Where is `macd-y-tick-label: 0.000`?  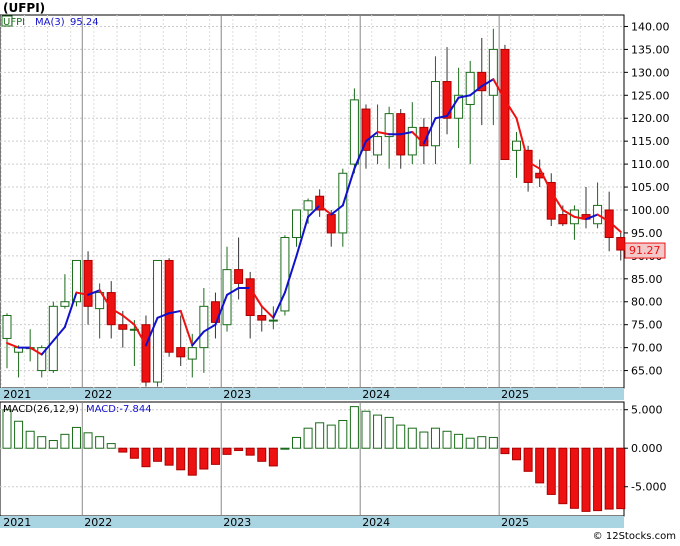 macd-y-tick-label: 0.000 is located at coordinates (647, 448).